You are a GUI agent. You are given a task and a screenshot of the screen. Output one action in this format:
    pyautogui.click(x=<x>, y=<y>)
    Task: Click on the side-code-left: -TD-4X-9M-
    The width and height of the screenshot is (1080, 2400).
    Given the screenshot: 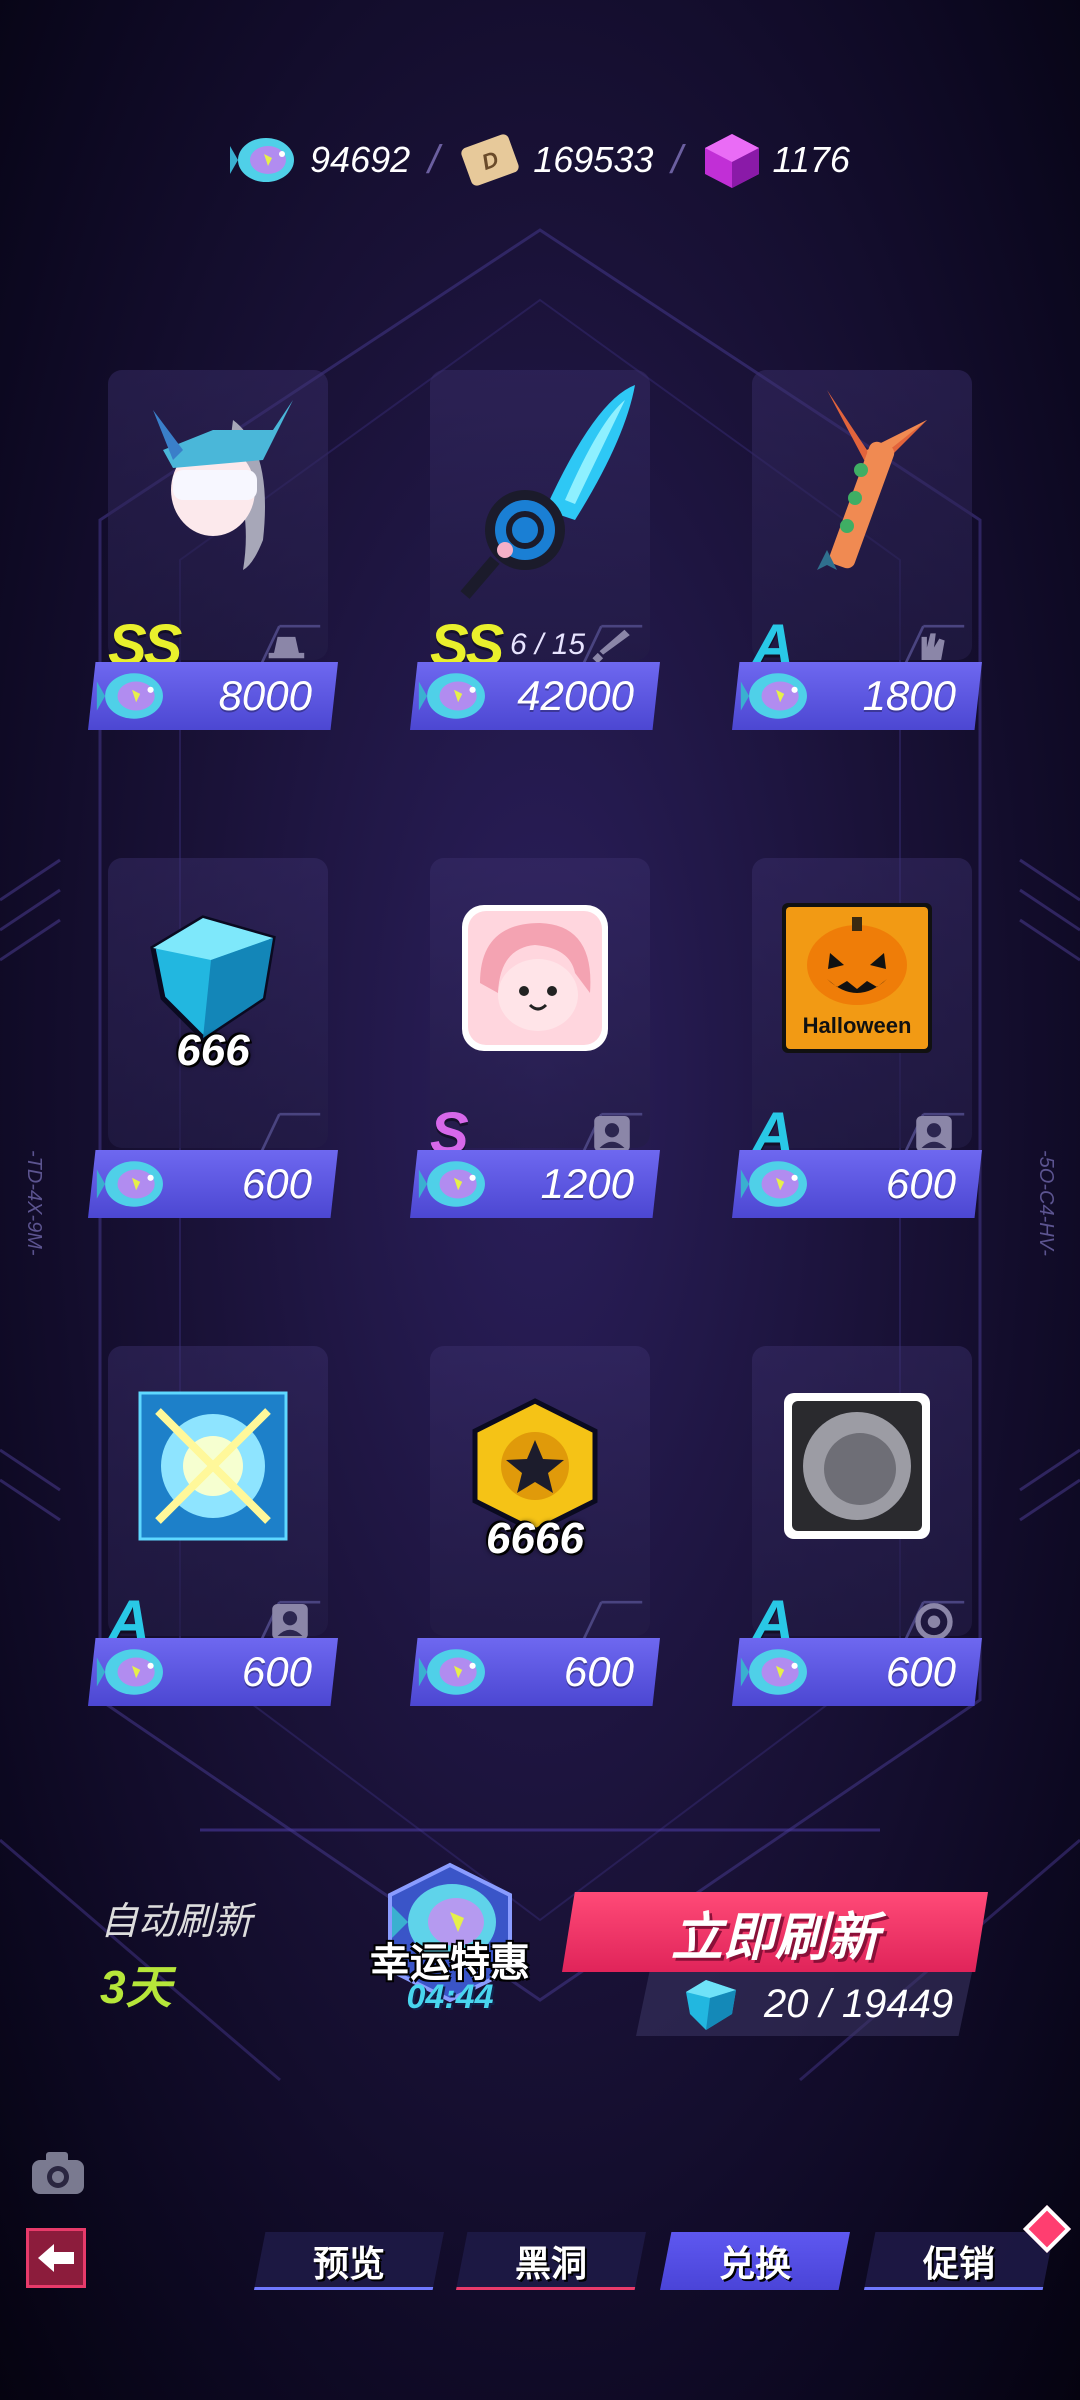 What is the action you would take?
    pyautogui.click(x=34, y=1203)
    